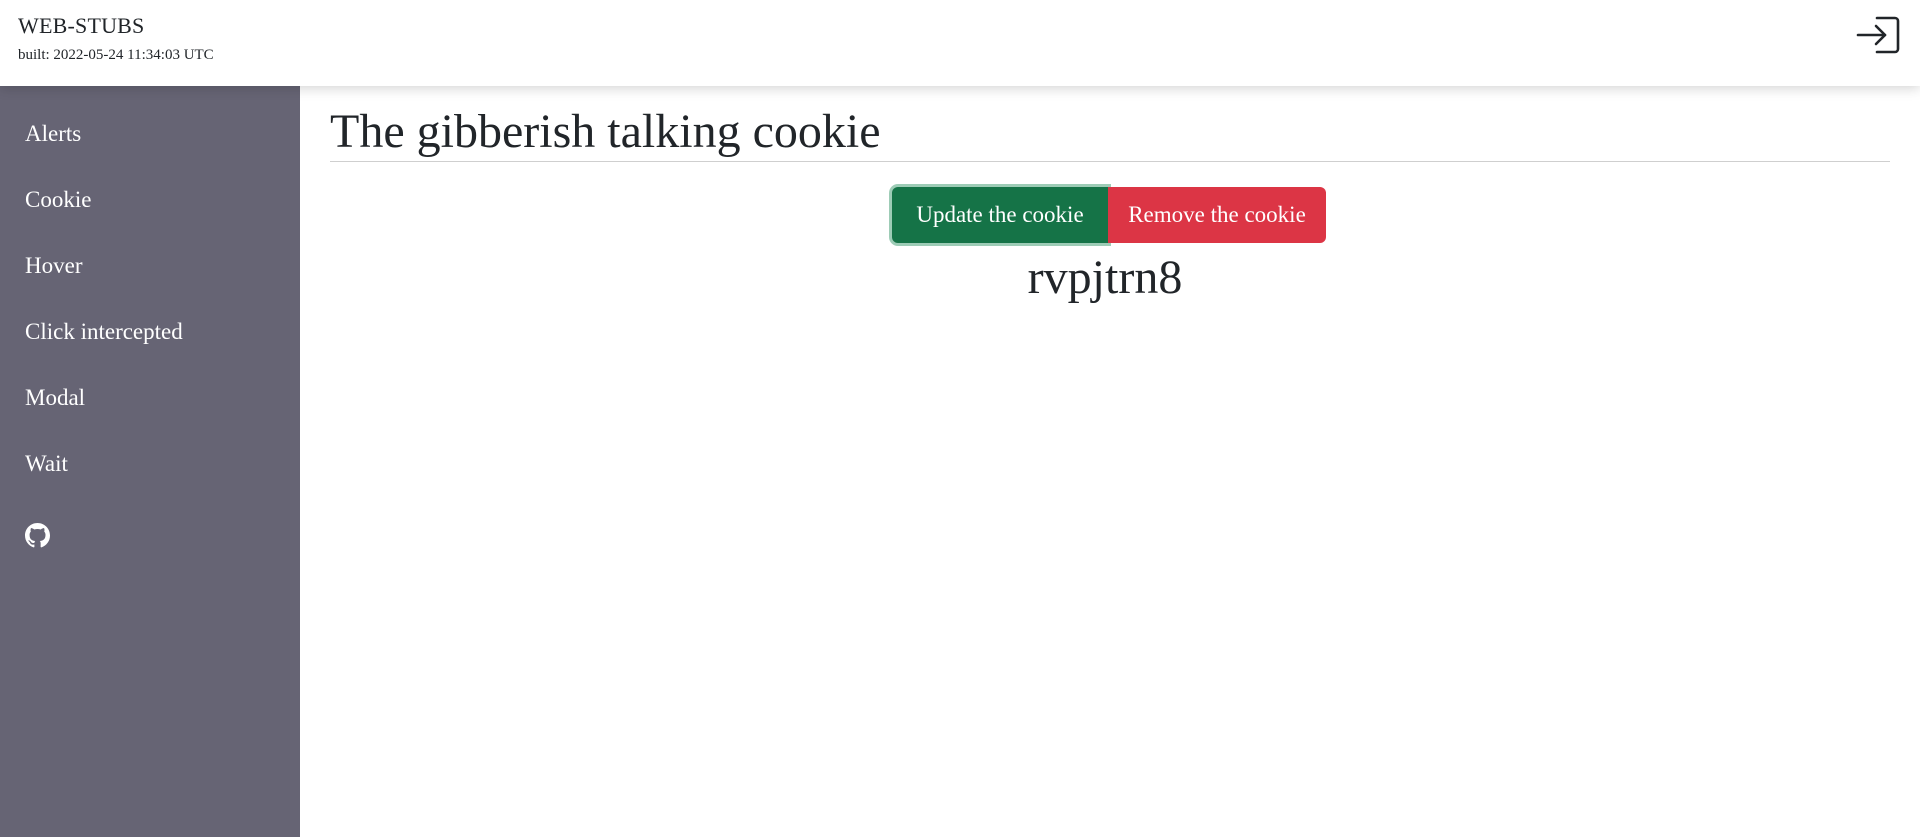 Image resolution: width=1920 pixels, height=837 pixels. What do you see at coordinates (55, 398) in the screenshot?
I see `sidebar-item-modal: Modal` at bounding box center [55, 398].